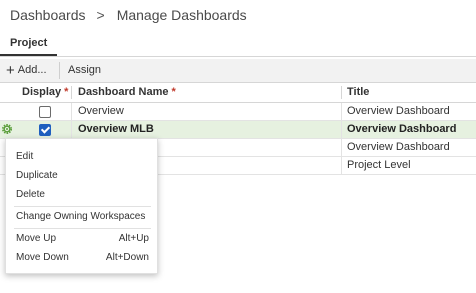 Image resolution: width=476 pixels, height=293 pixels. I want to click on menu-item-shortcut: Alt+Up, so click(133, 238).